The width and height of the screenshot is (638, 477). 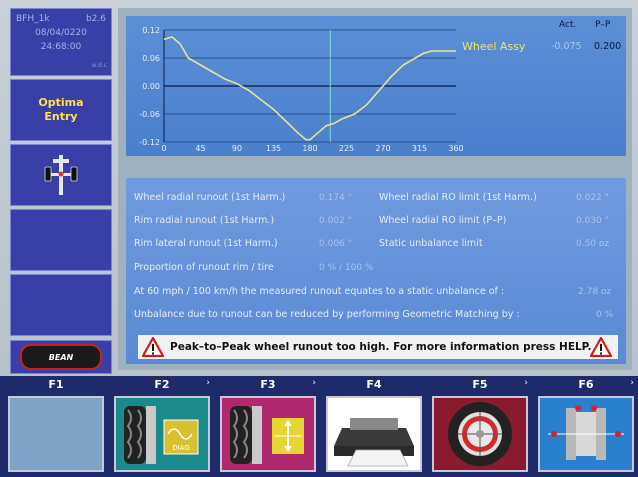 What do you see at coordinates (204, 220) in the screenshot?
I see `rim-radial-label: Rim radial runout (1st Harm.)` at bounding box center [204, 220].